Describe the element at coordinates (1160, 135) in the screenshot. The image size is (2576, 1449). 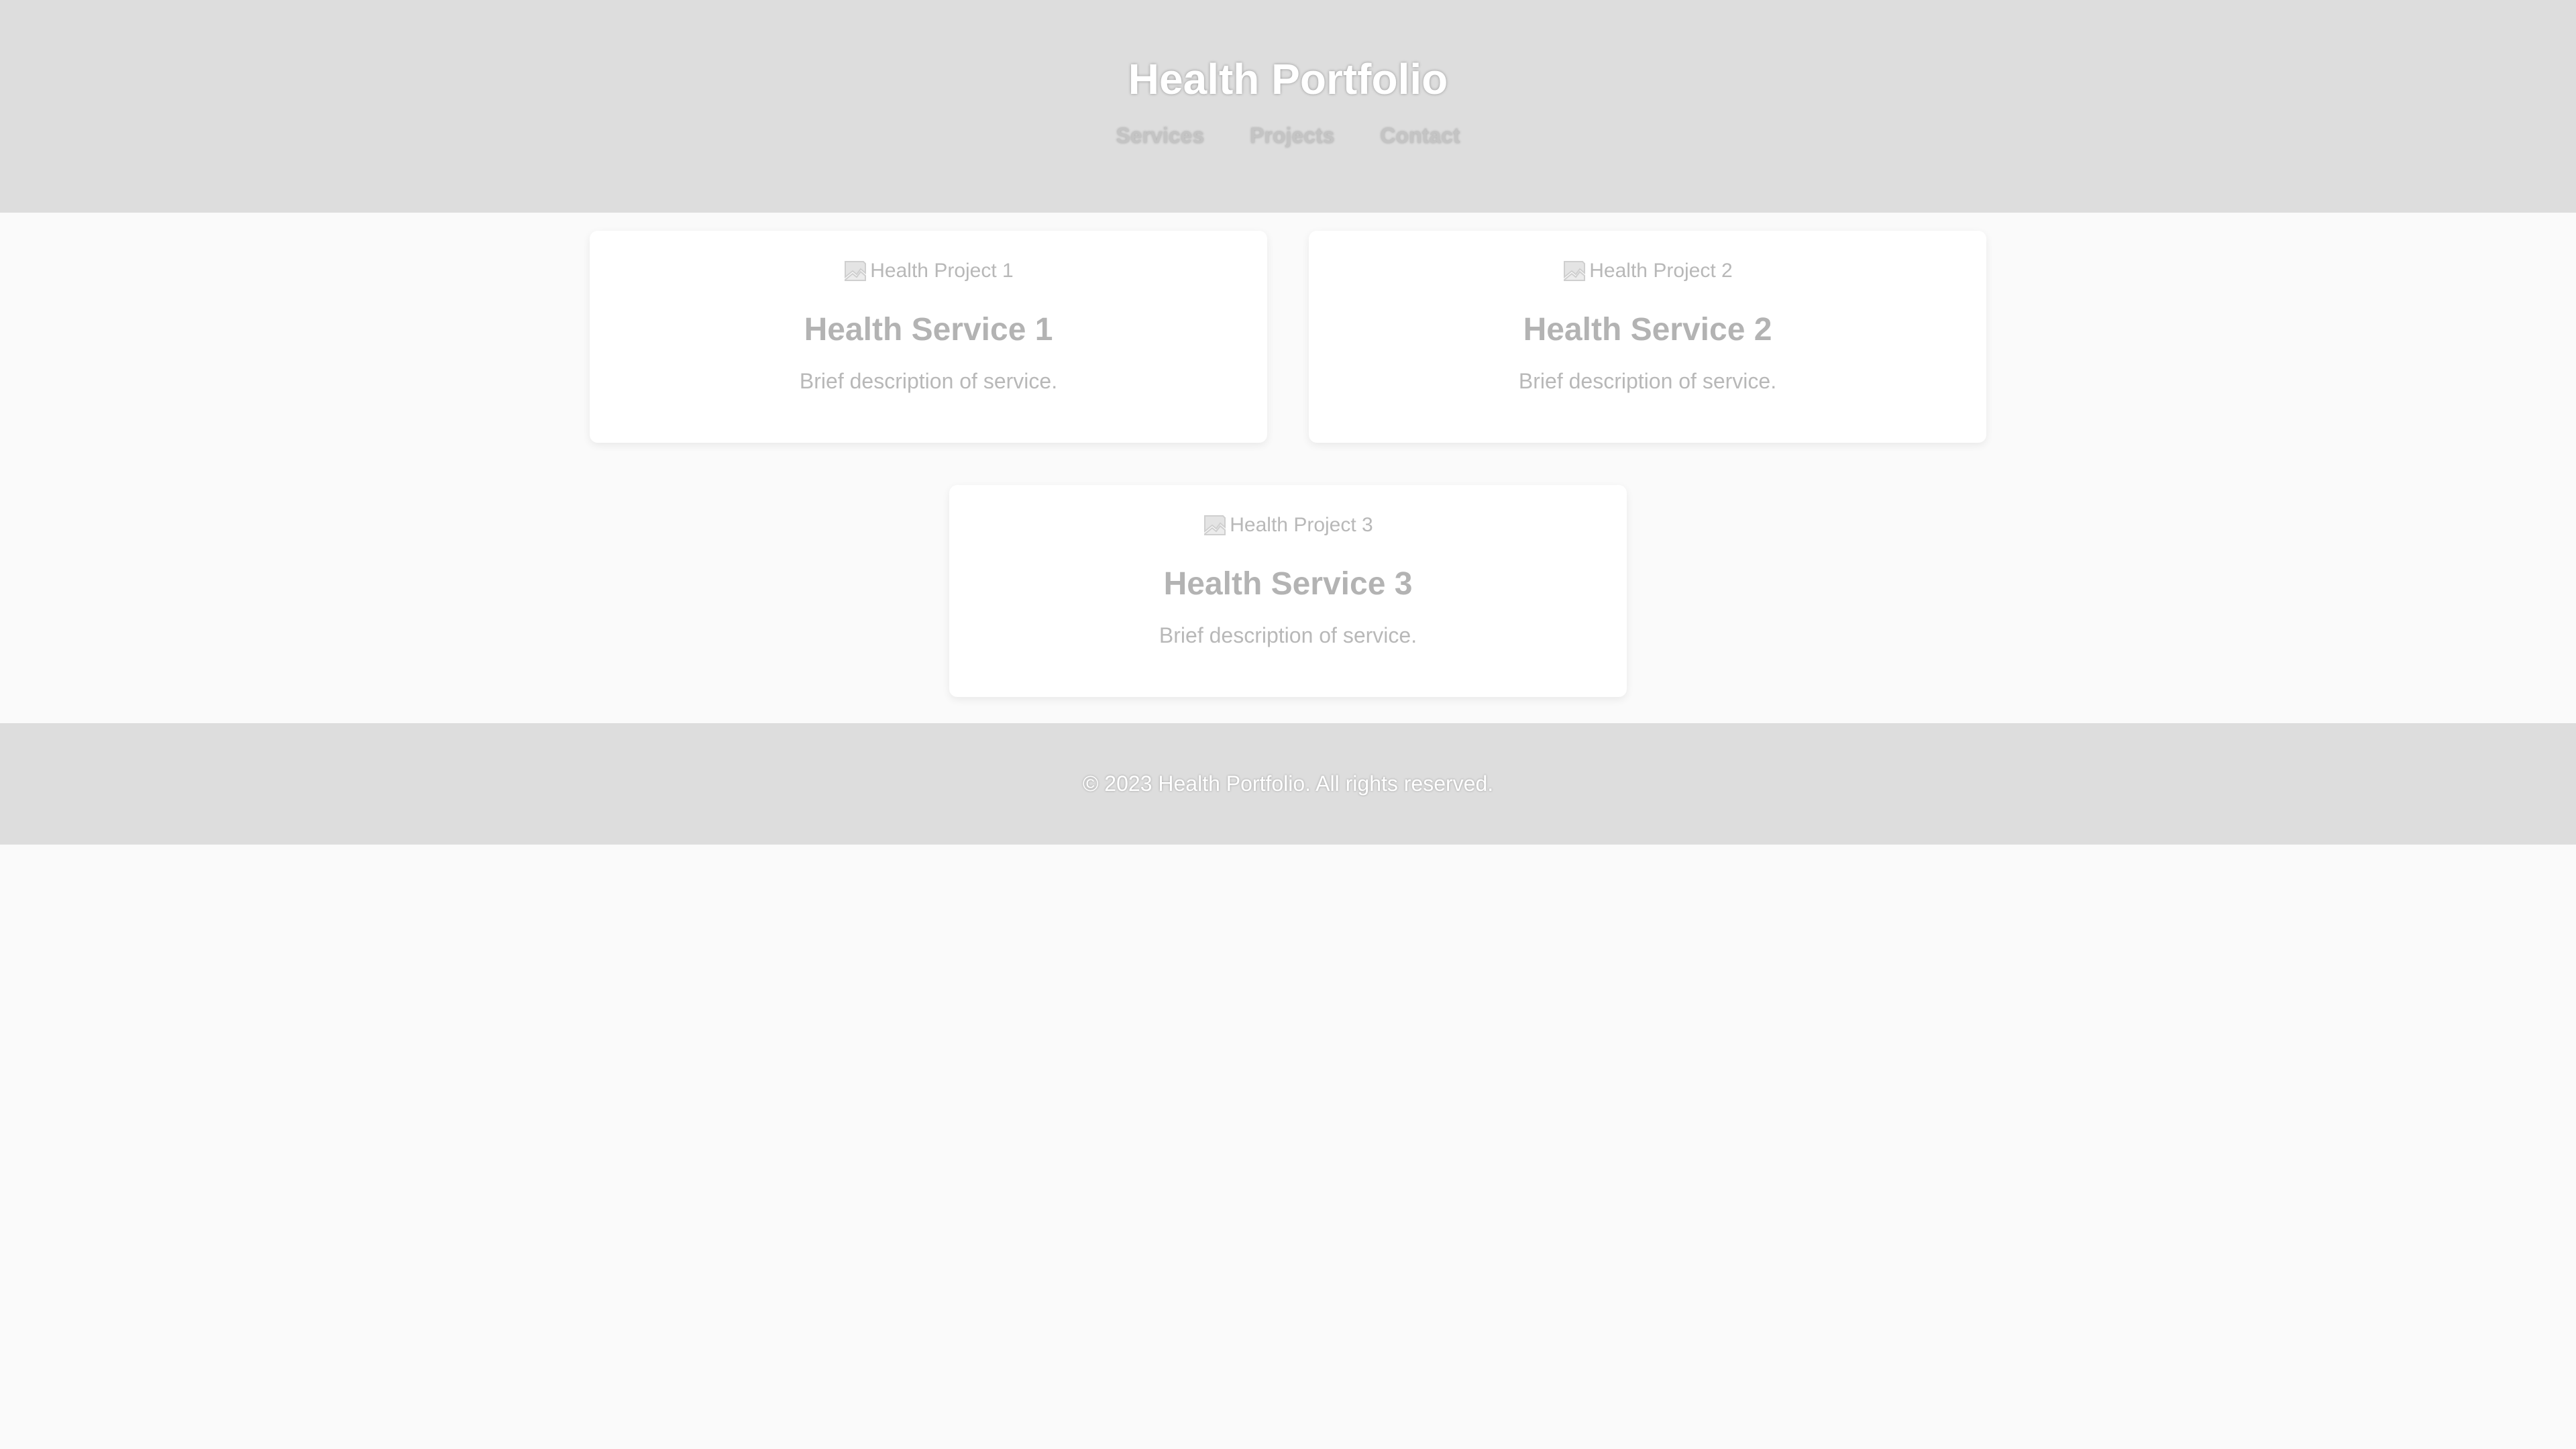
I see `nav-link-services: Services` at that location.